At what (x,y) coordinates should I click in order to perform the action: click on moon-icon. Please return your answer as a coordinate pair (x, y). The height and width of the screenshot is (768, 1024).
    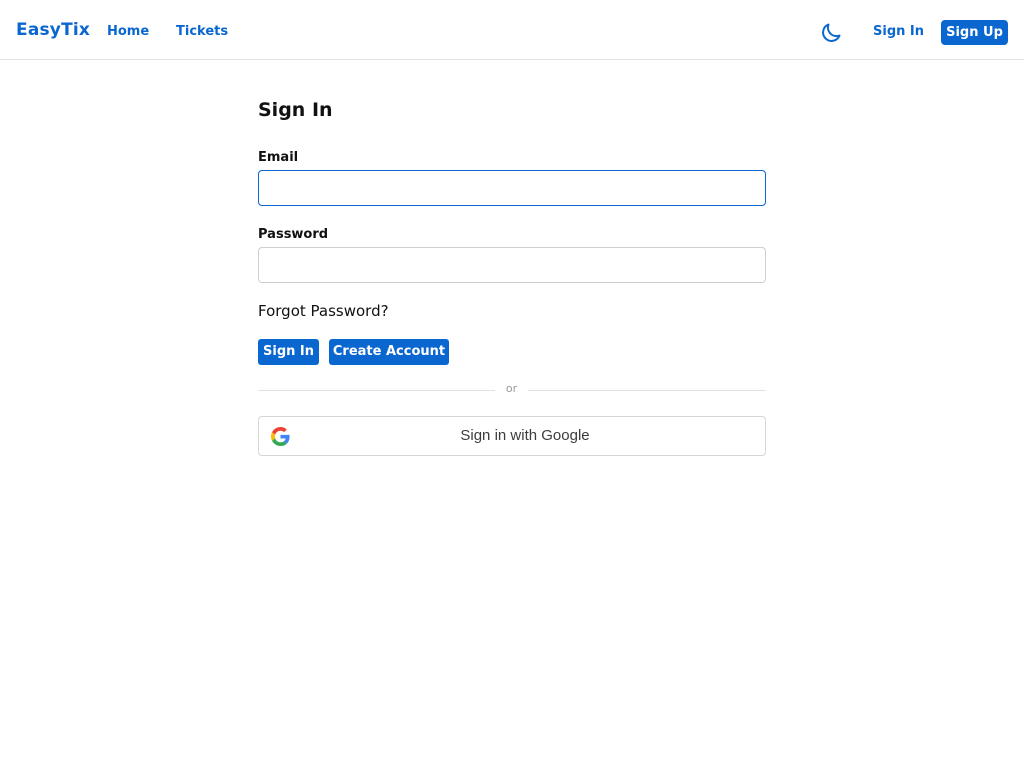
    Looking at the image, I should click on (831, 33).